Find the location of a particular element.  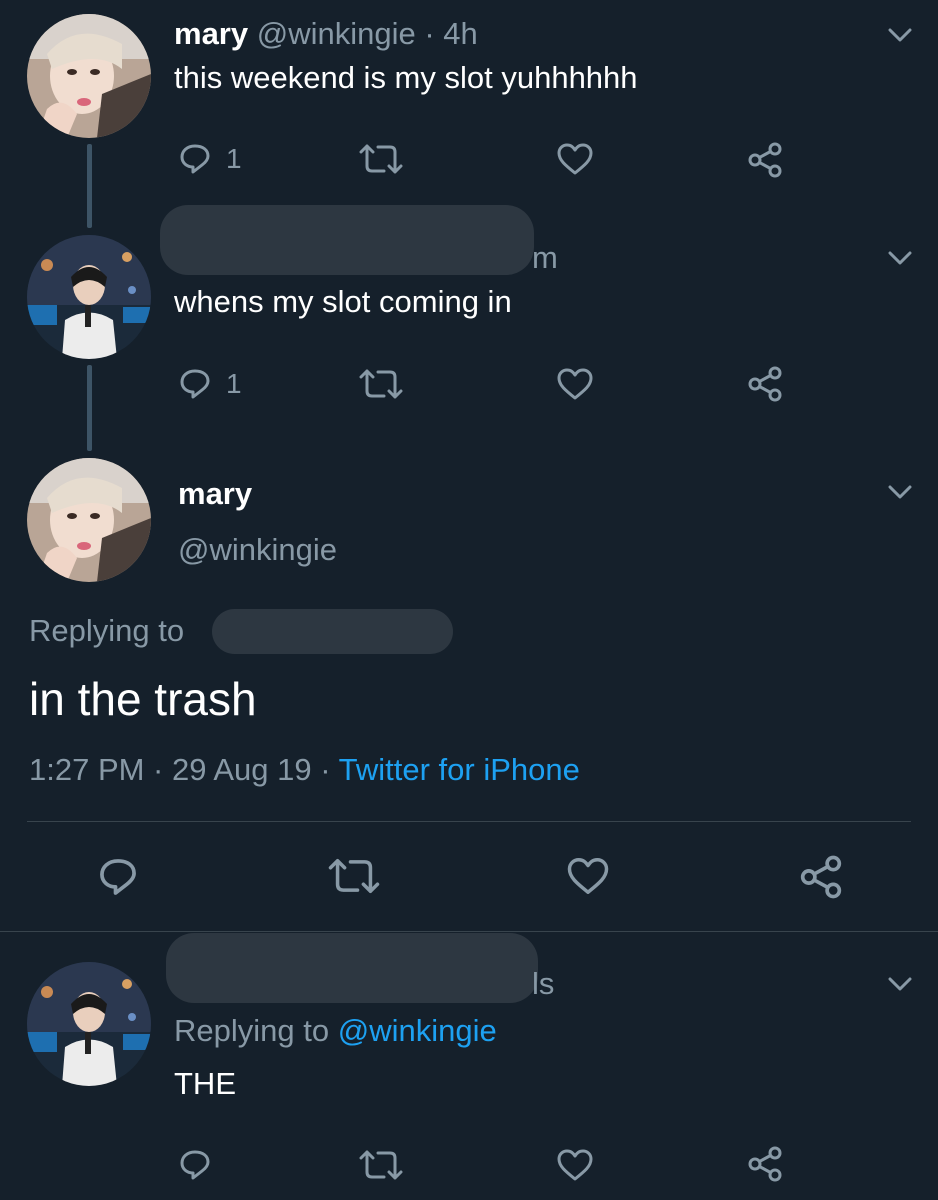

author-name-tail: m is located at coordinates (545, 257).